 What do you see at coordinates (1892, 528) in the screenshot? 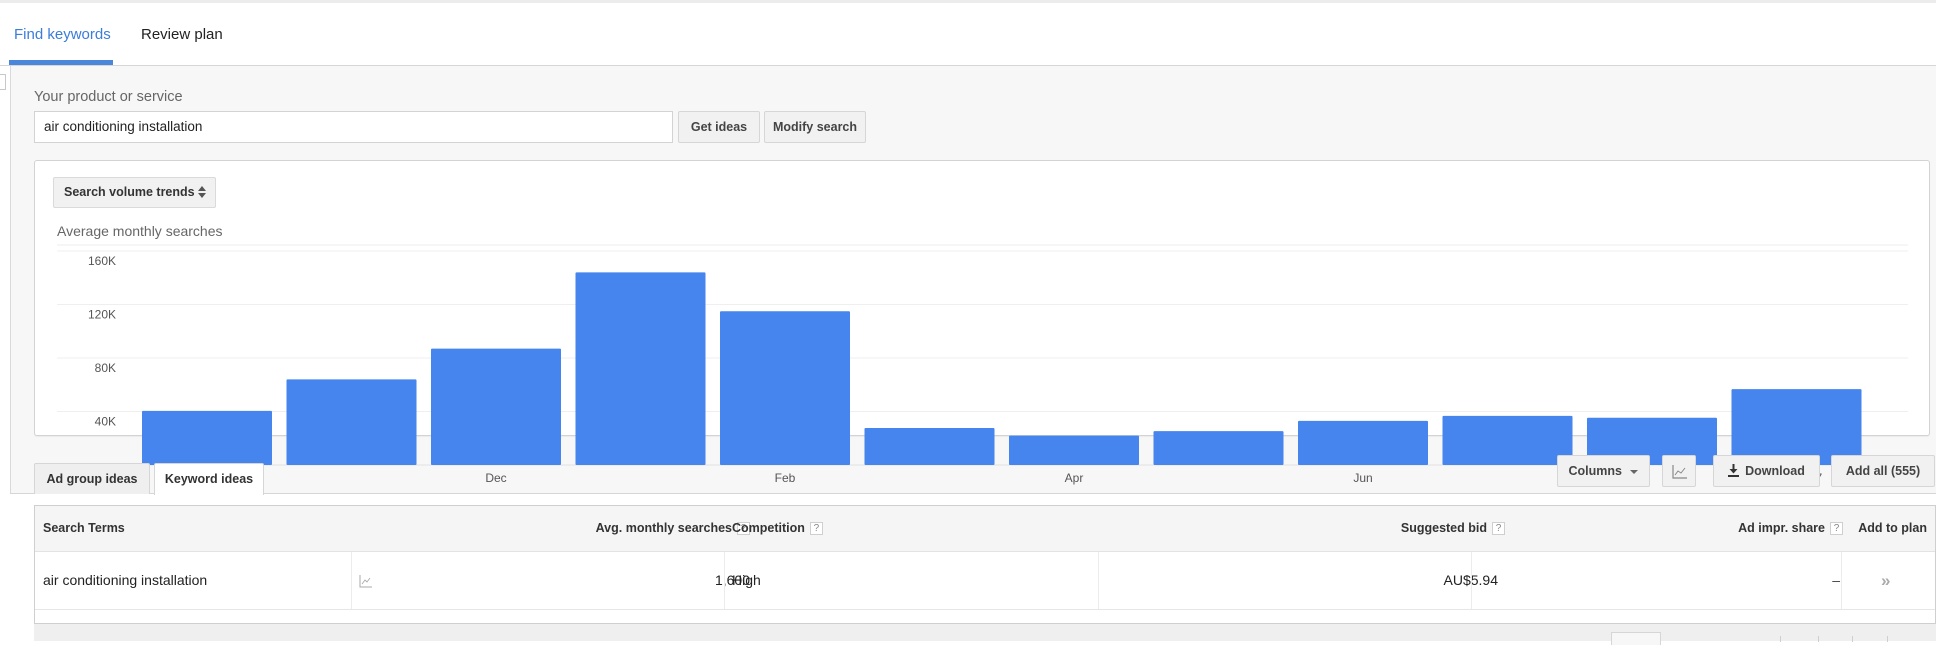
I see `header-add-to-plan: Add to plan` at bounding box center [1892, 528].